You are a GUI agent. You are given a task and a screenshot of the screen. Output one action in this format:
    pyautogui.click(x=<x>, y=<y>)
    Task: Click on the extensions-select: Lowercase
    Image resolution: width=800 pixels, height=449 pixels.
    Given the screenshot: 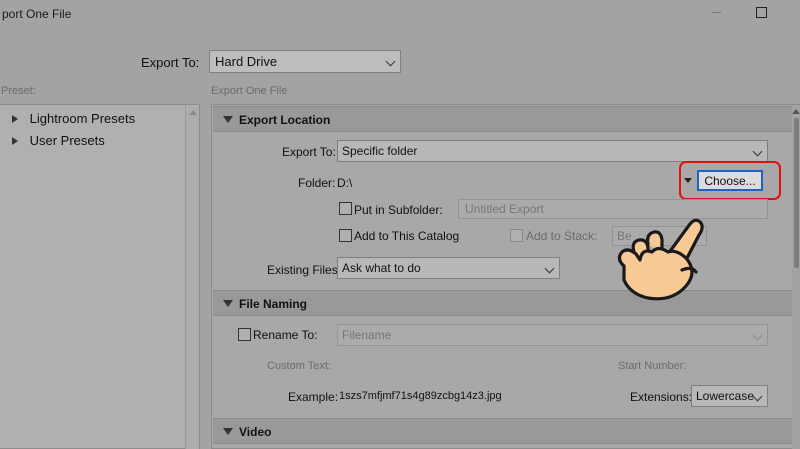 What is the action you would take?
    pyautogui.click(x=729, y=396)
    